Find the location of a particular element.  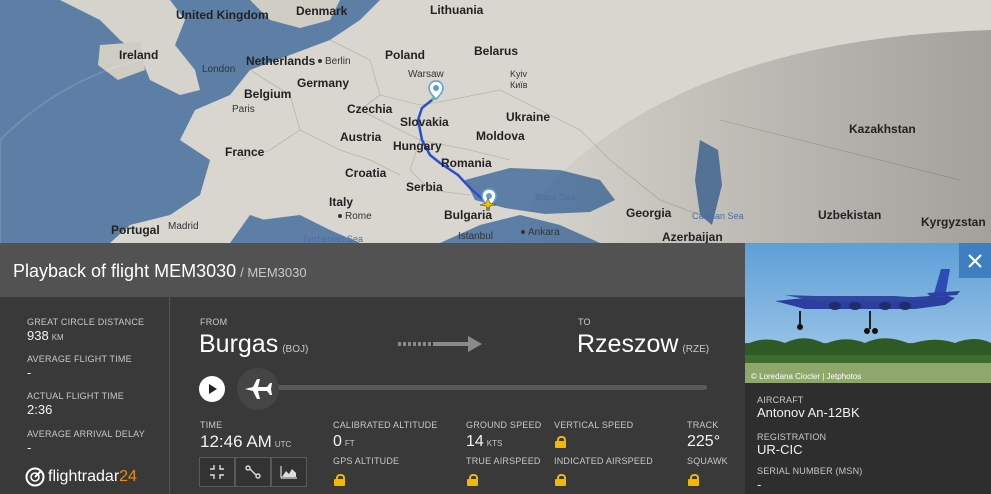

from-airport: Burgas (BOJ) is located at coordinates (253, 344).